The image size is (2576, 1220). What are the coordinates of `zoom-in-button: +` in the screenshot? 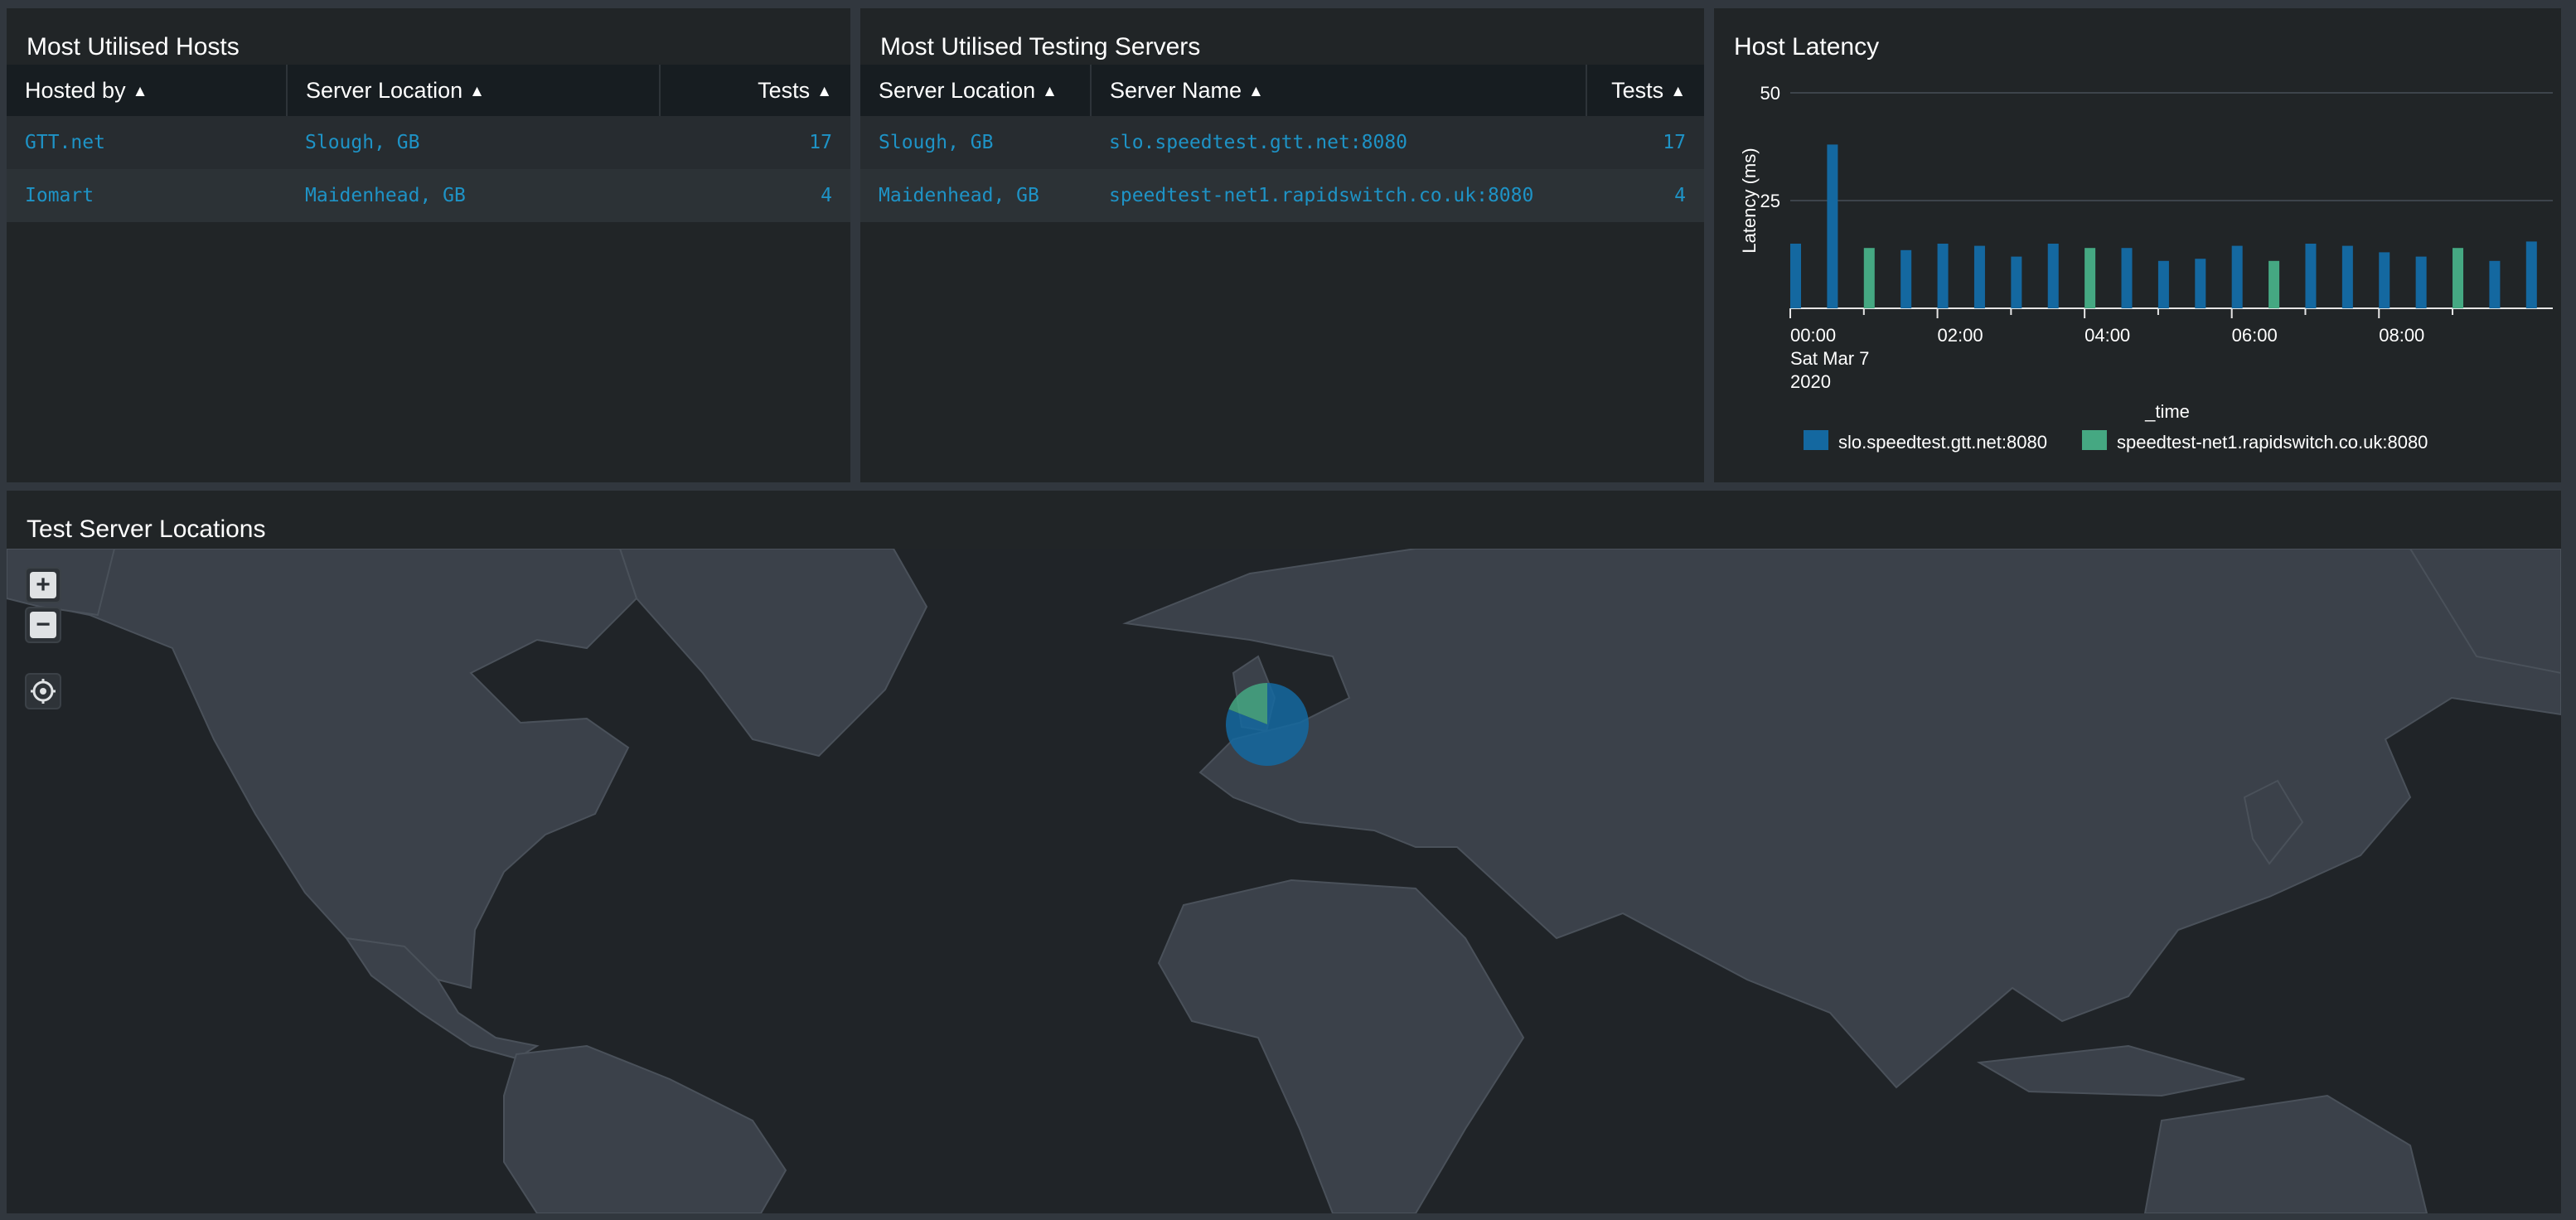 It's located at (43, 585).